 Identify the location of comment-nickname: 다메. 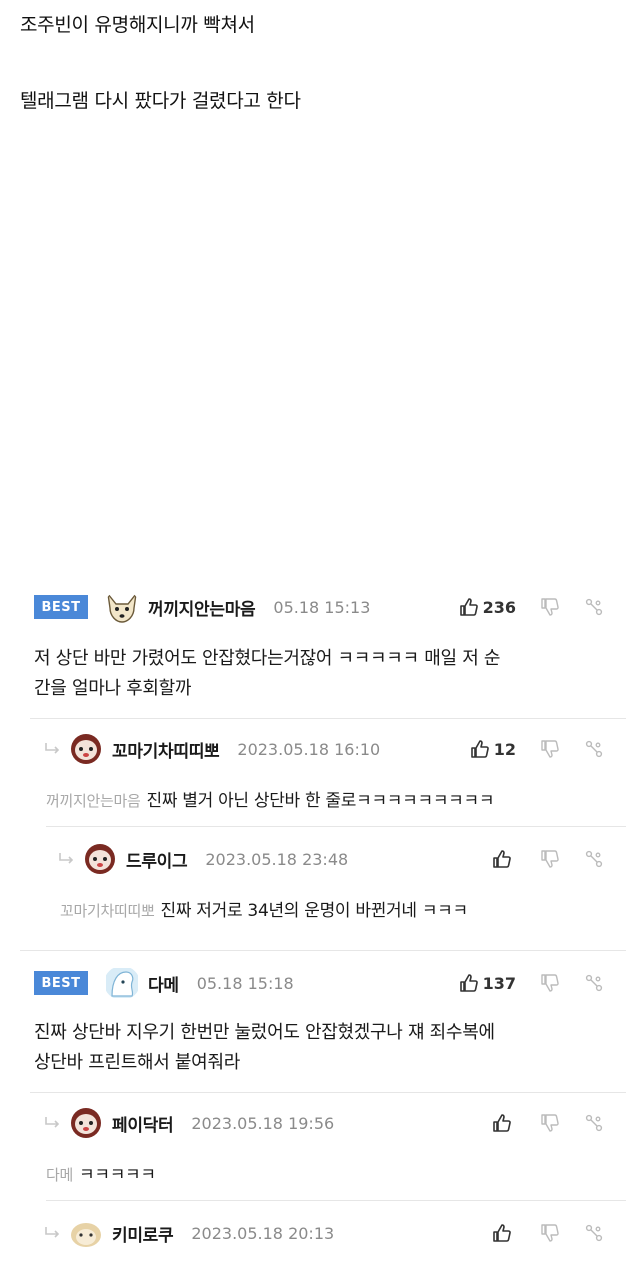
(163, 983).